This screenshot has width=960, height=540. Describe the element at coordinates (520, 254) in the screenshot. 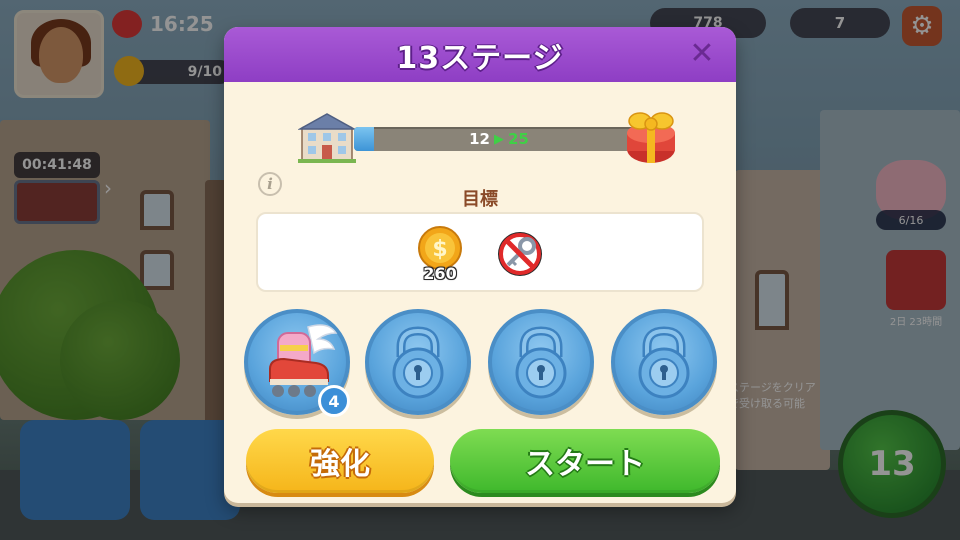

I see `no-key-icon` at that location.